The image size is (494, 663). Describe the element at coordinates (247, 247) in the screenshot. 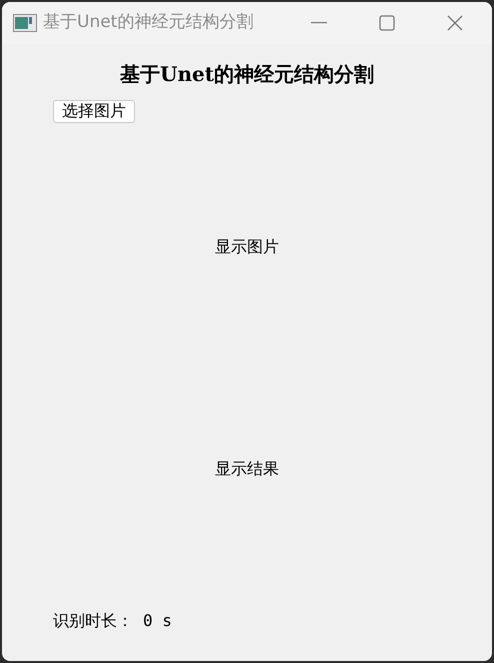

I see `image-placeholder-label: 显示图片` at that location.